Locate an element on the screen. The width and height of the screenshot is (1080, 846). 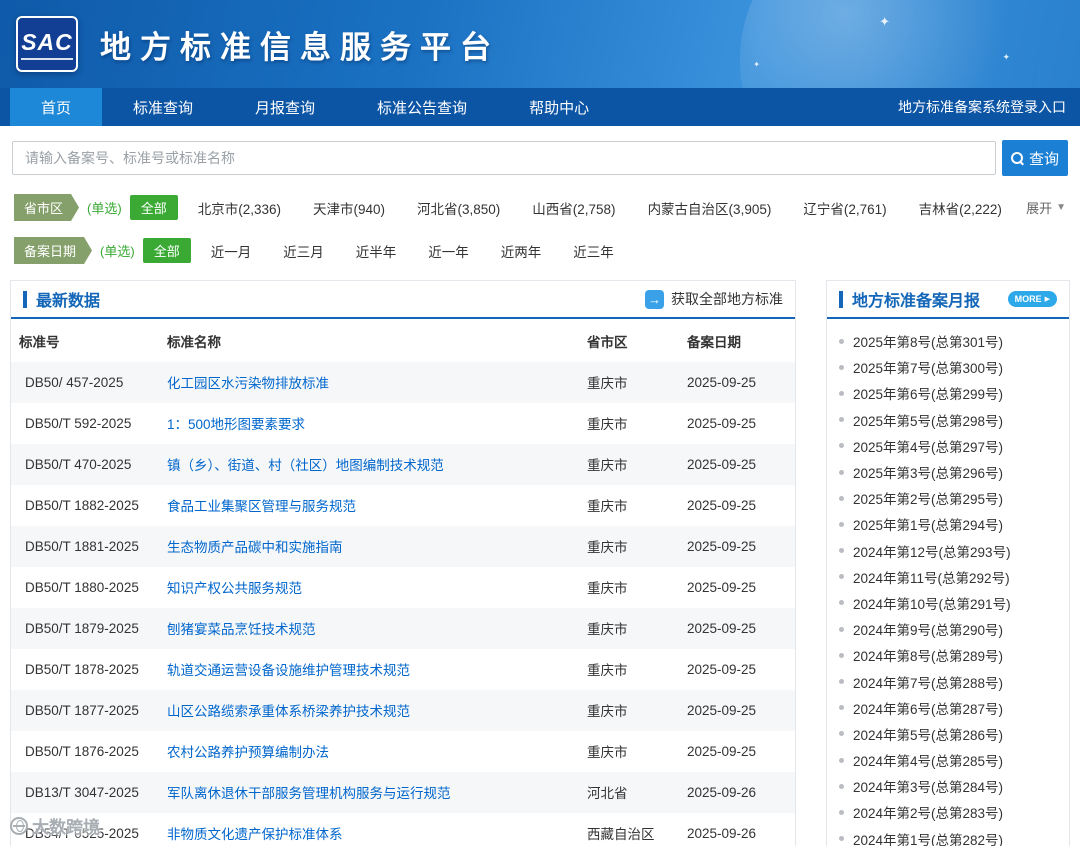
report-item: 2025年第8号(总第301号) is located at coordinates (949, 341).